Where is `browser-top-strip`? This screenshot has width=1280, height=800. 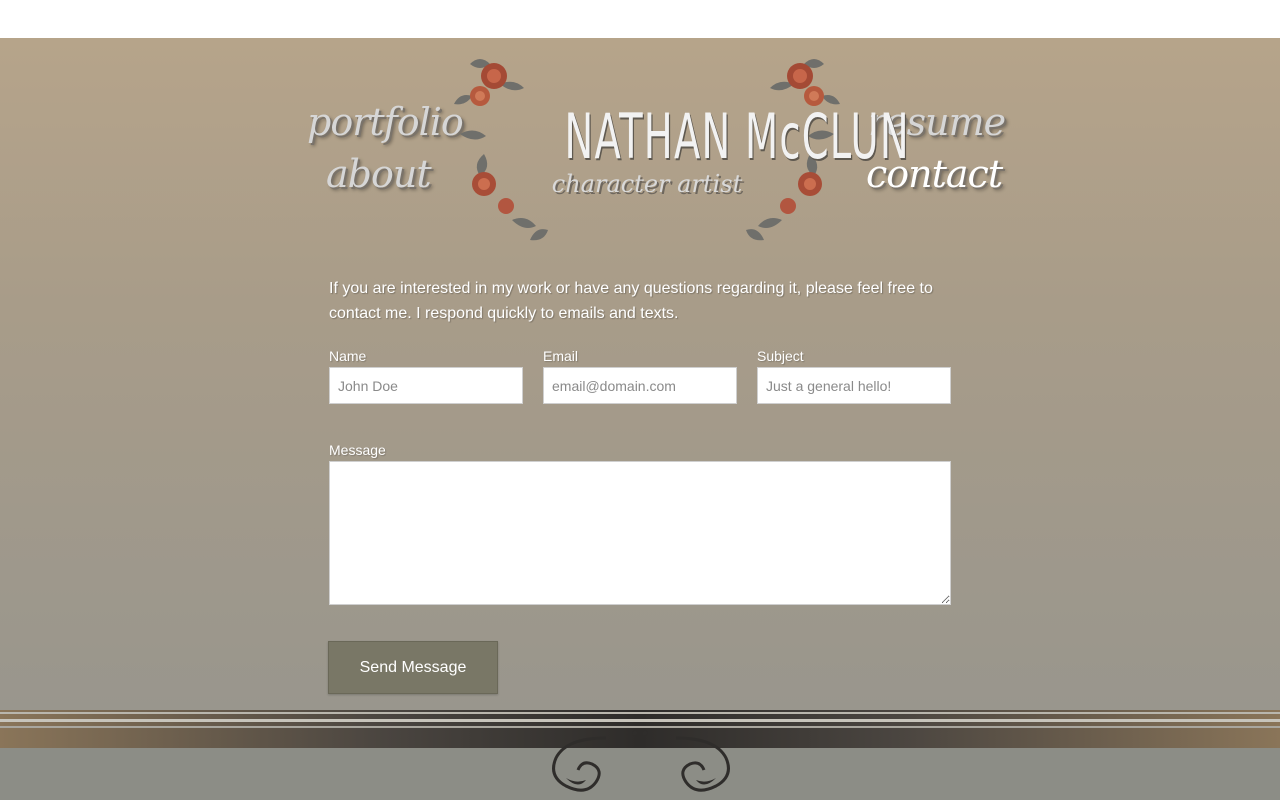 browser-top-strip is located at coordinates (640, 19).